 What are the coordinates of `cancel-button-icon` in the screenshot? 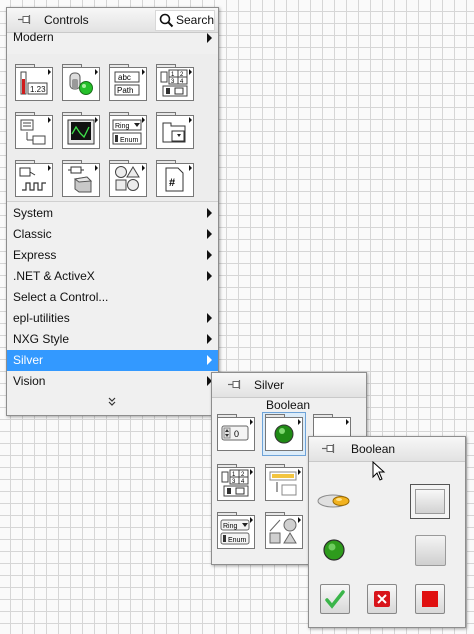 It's located at (382, 599).